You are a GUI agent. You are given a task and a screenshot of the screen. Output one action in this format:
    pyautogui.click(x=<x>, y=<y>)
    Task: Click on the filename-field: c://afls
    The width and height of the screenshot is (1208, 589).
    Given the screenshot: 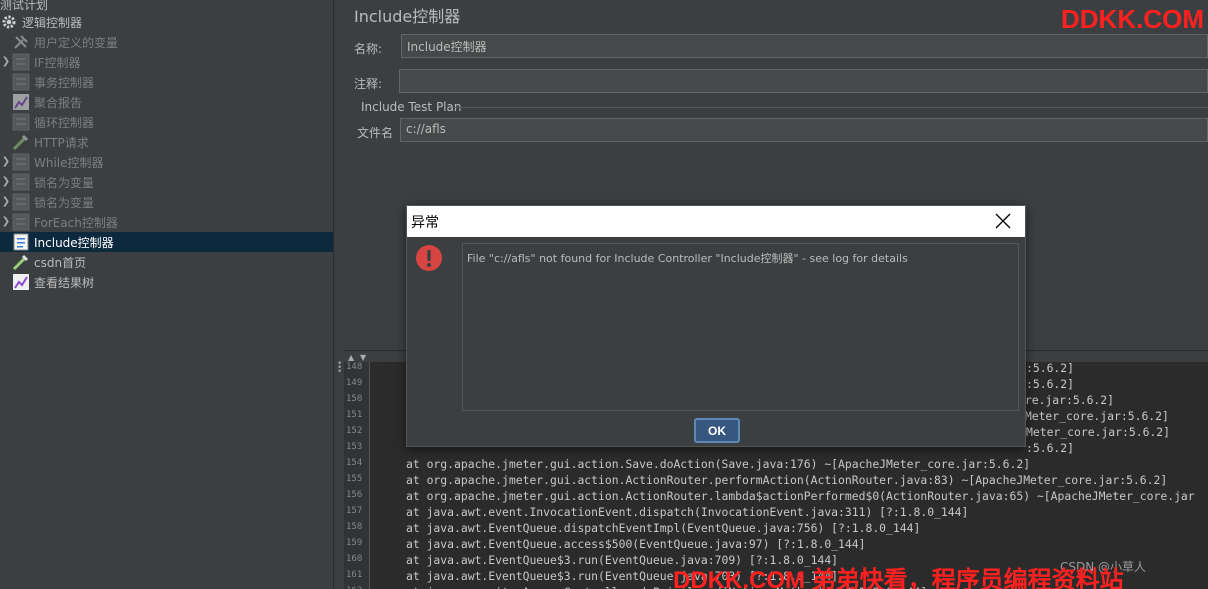 What is the action you would take?
    pyautogui.click(x=804, y=130)
    